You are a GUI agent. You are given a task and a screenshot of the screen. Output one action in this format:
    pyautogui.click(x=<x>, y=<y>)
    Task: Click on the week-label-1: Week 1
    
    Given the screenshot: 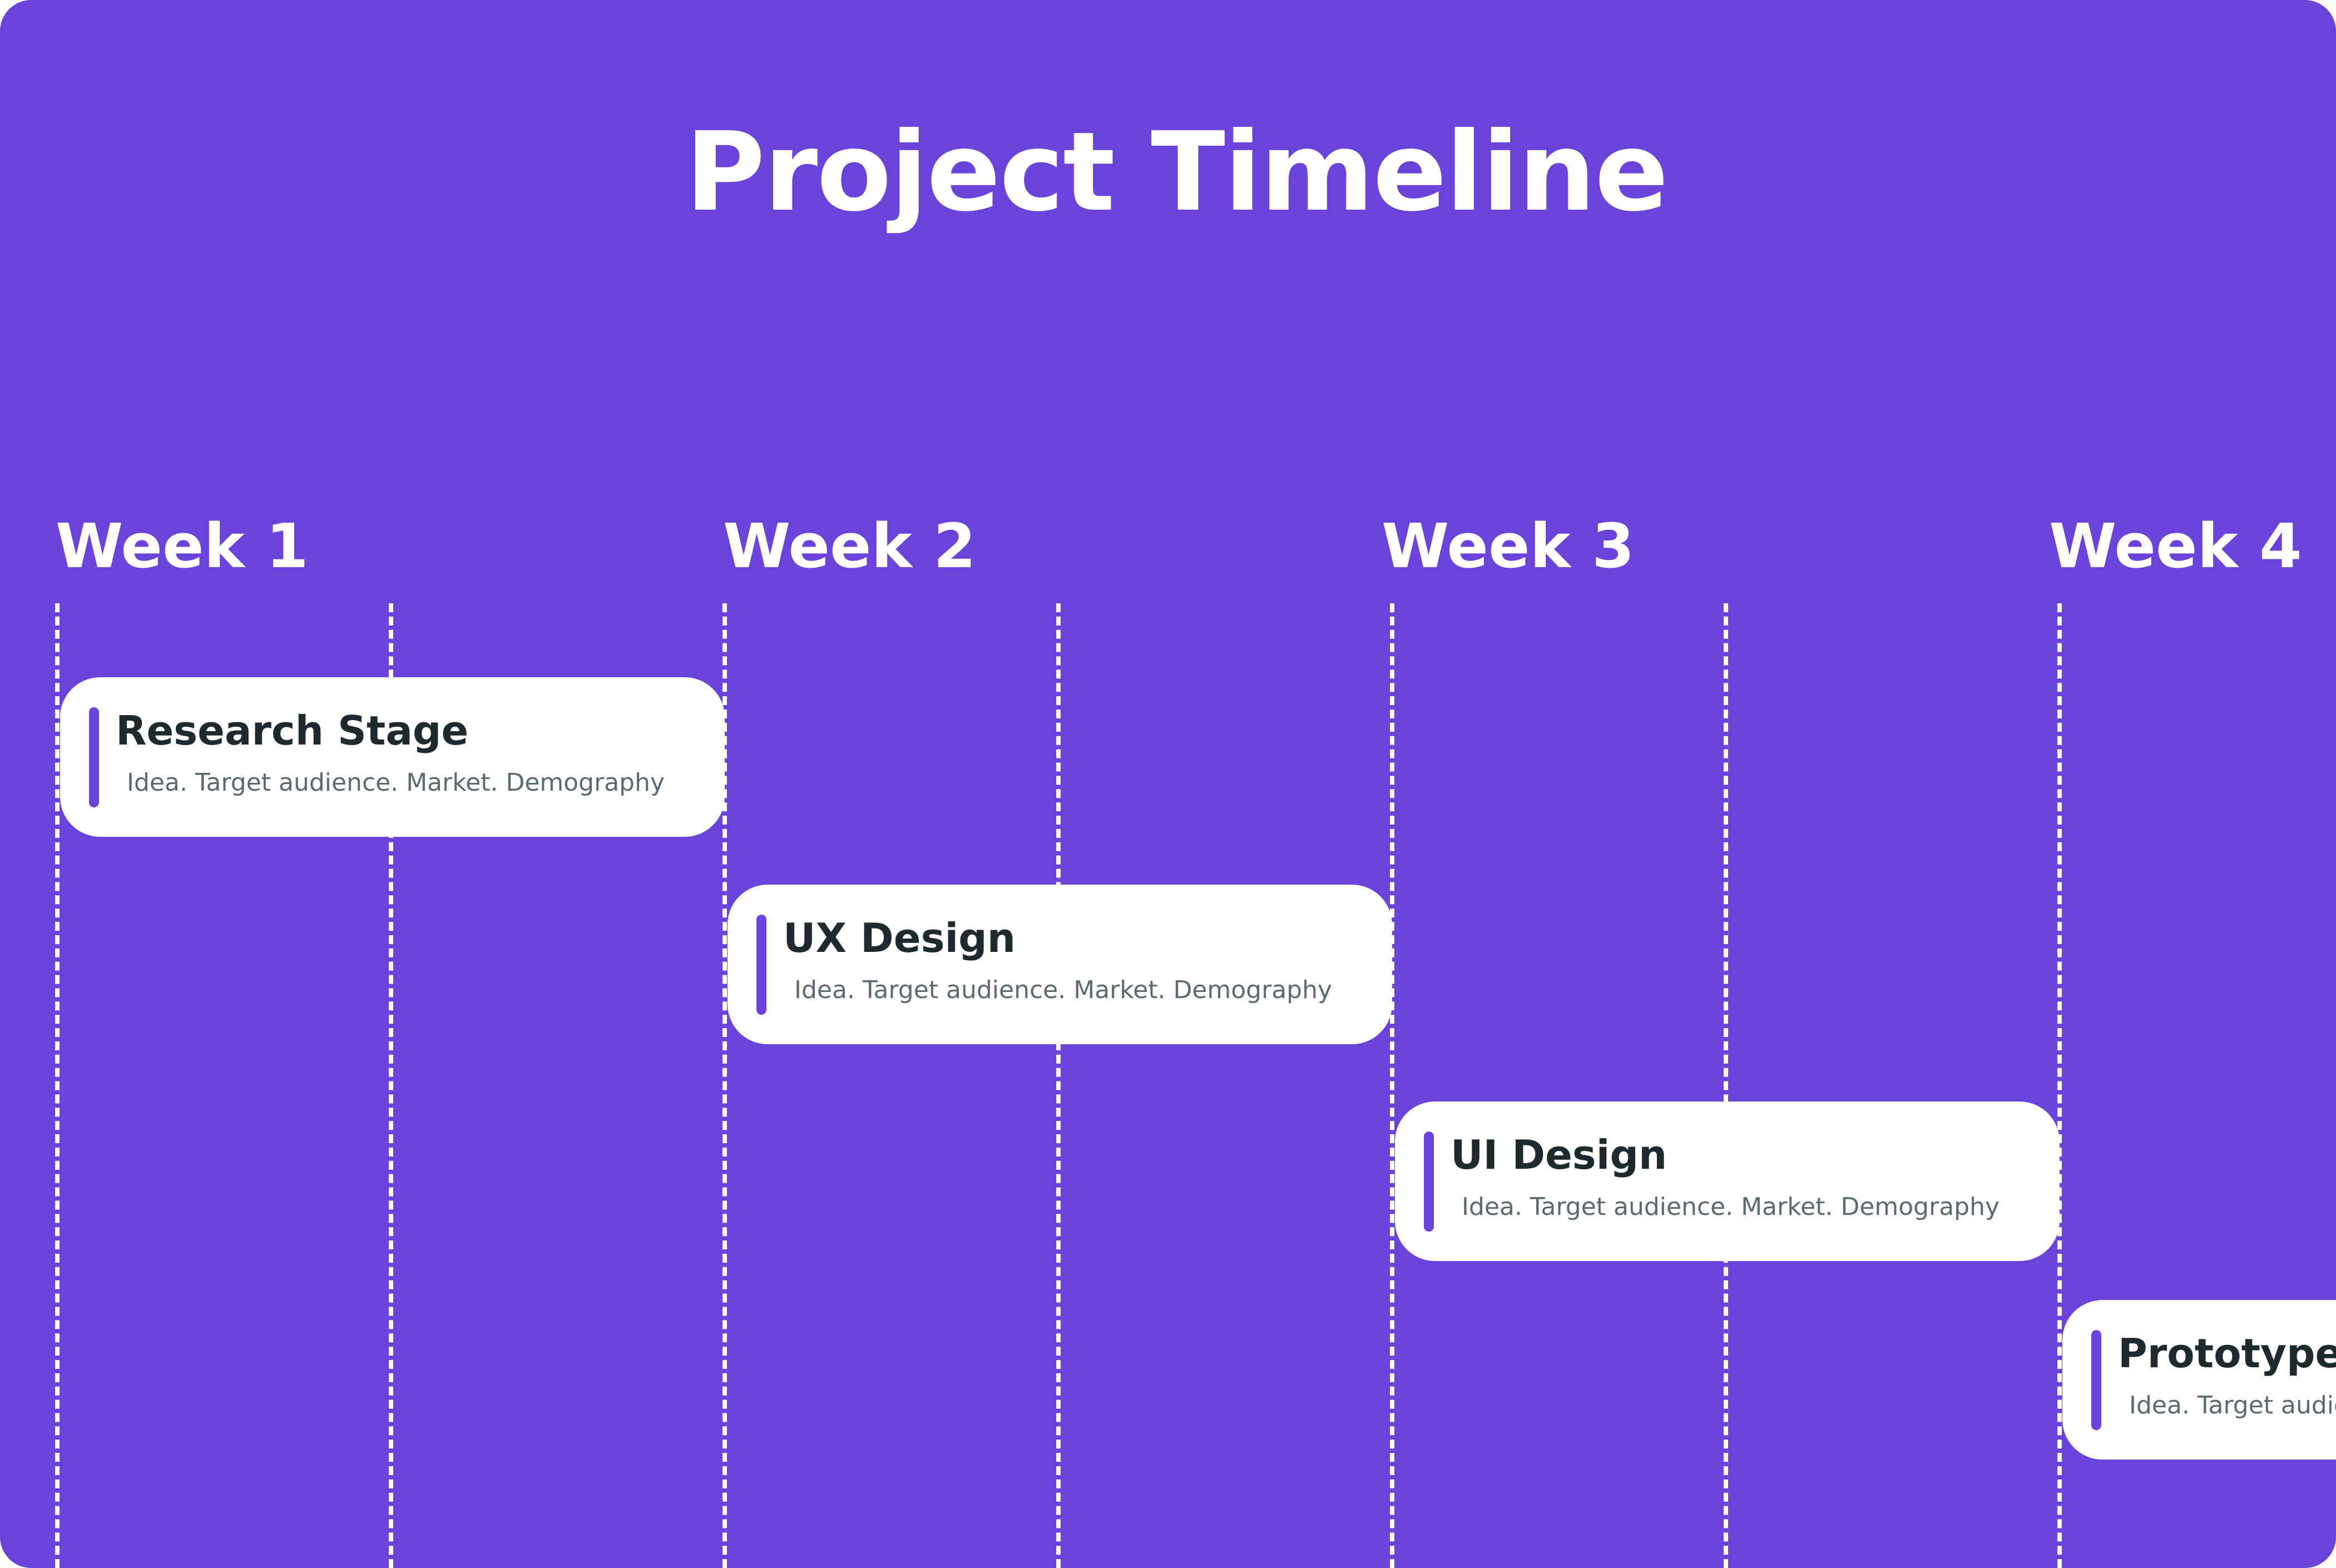 What is the action you would take?
    pyautogui.click(x=183, y=546)
    